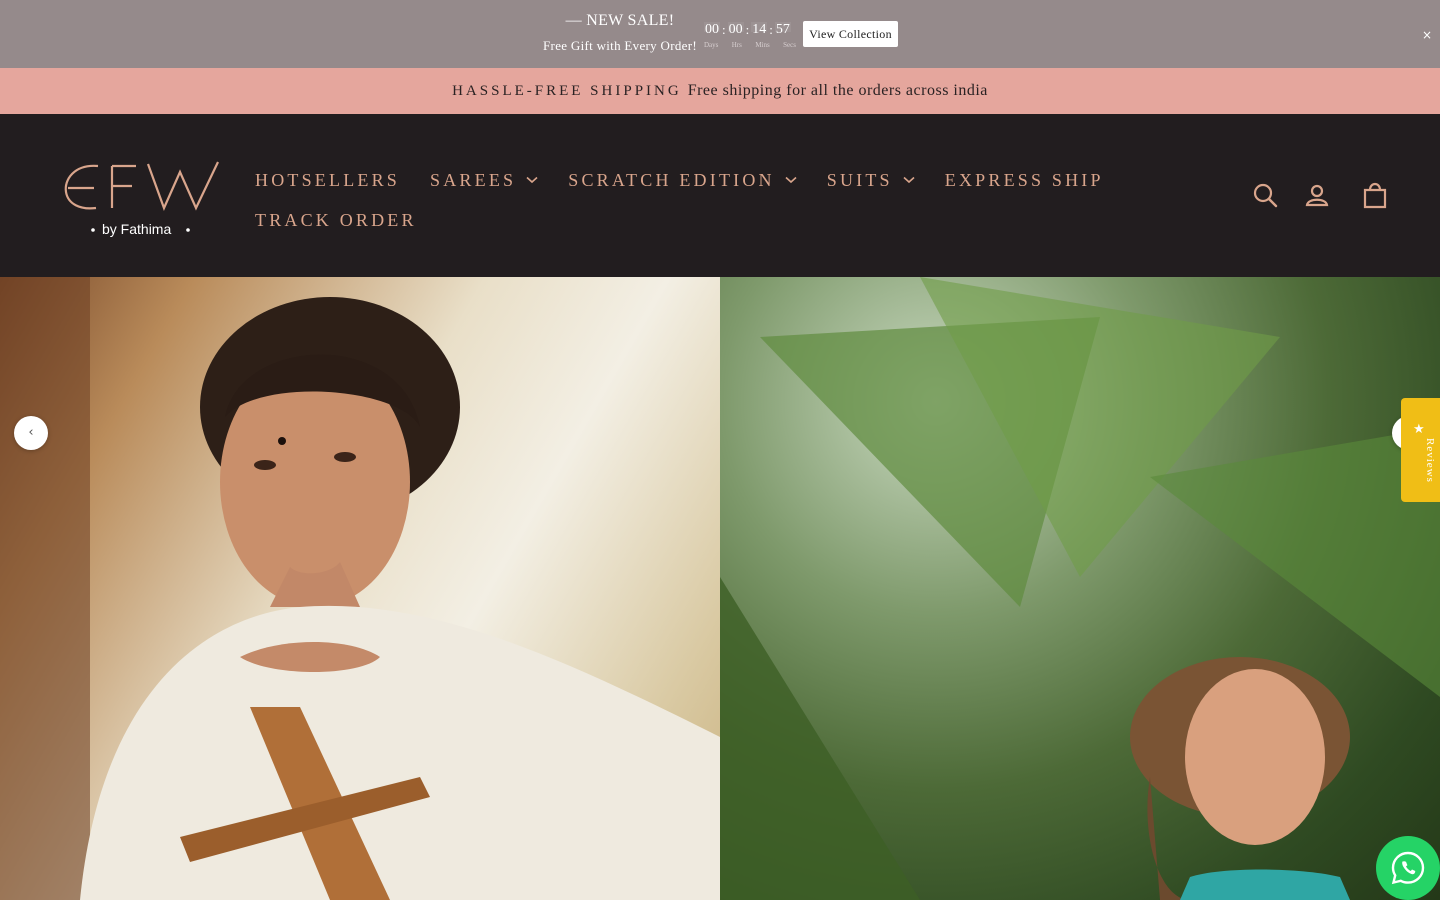 This screenshot has height=900, width=1440. I want to click on countdown-minutes-label: Mins, so click(762, 45).